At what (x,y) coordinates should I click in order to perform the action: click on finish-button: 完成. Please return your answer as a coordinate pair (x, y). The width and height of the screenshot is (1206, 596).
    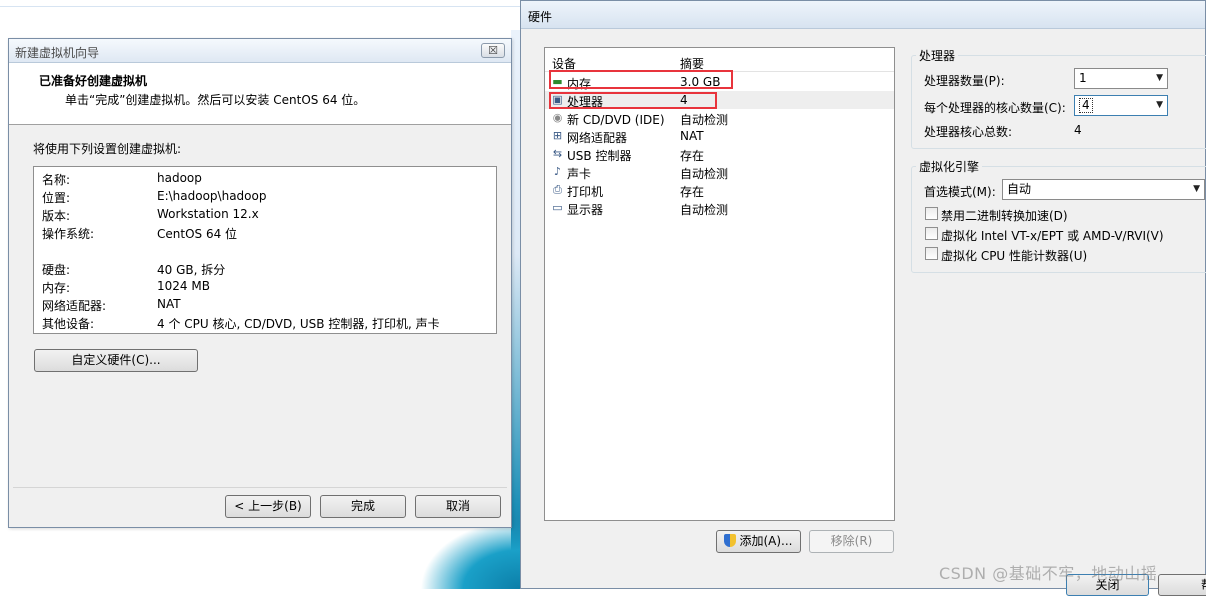
    Looking at the image, I should click on (363, 506).